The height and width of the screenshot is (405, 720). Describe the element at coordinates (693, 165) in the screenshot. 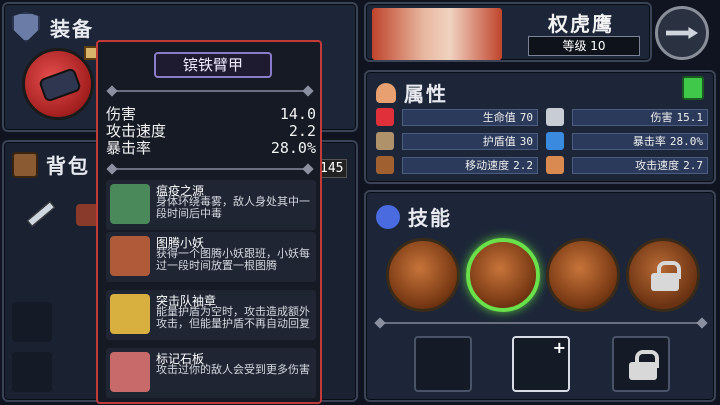

I see `stat-value: 2.7` at that location.